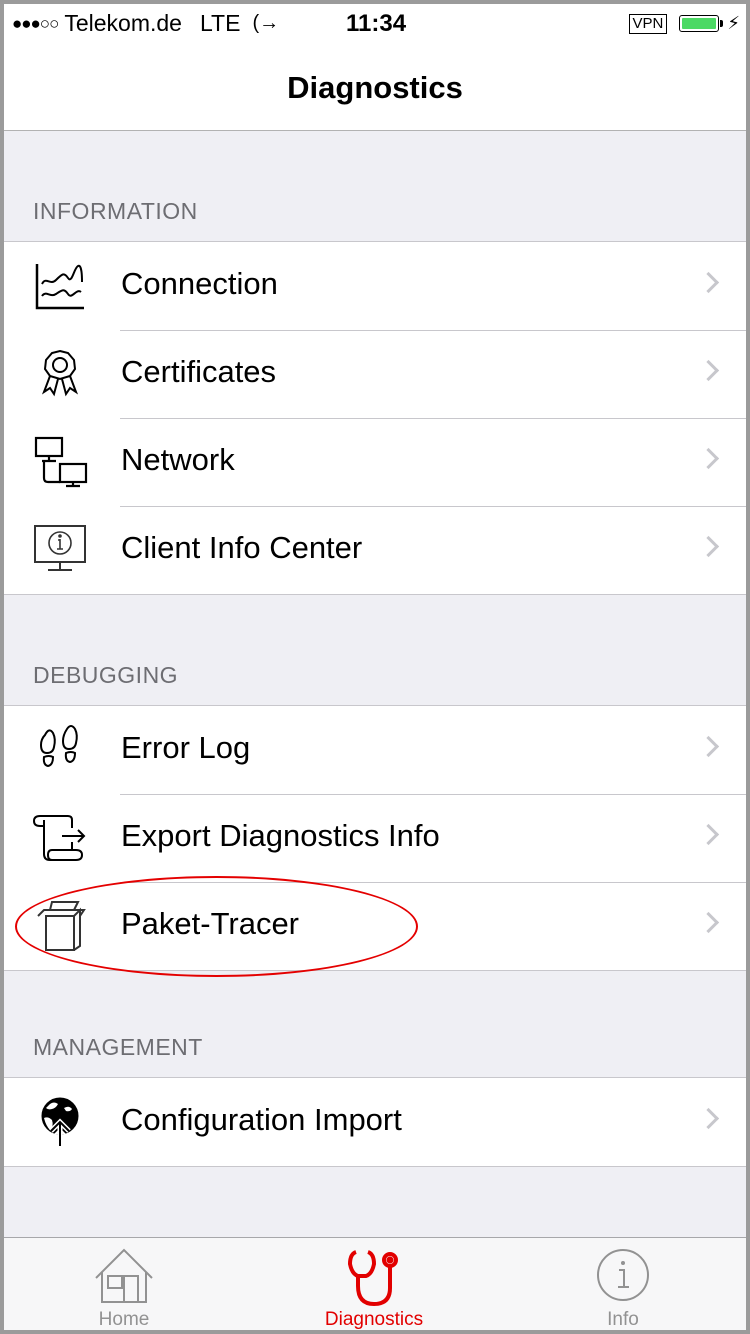  Describe the element at coordinates (60, 1122) in the screenshot. I see `globe-import-icon` at that location.